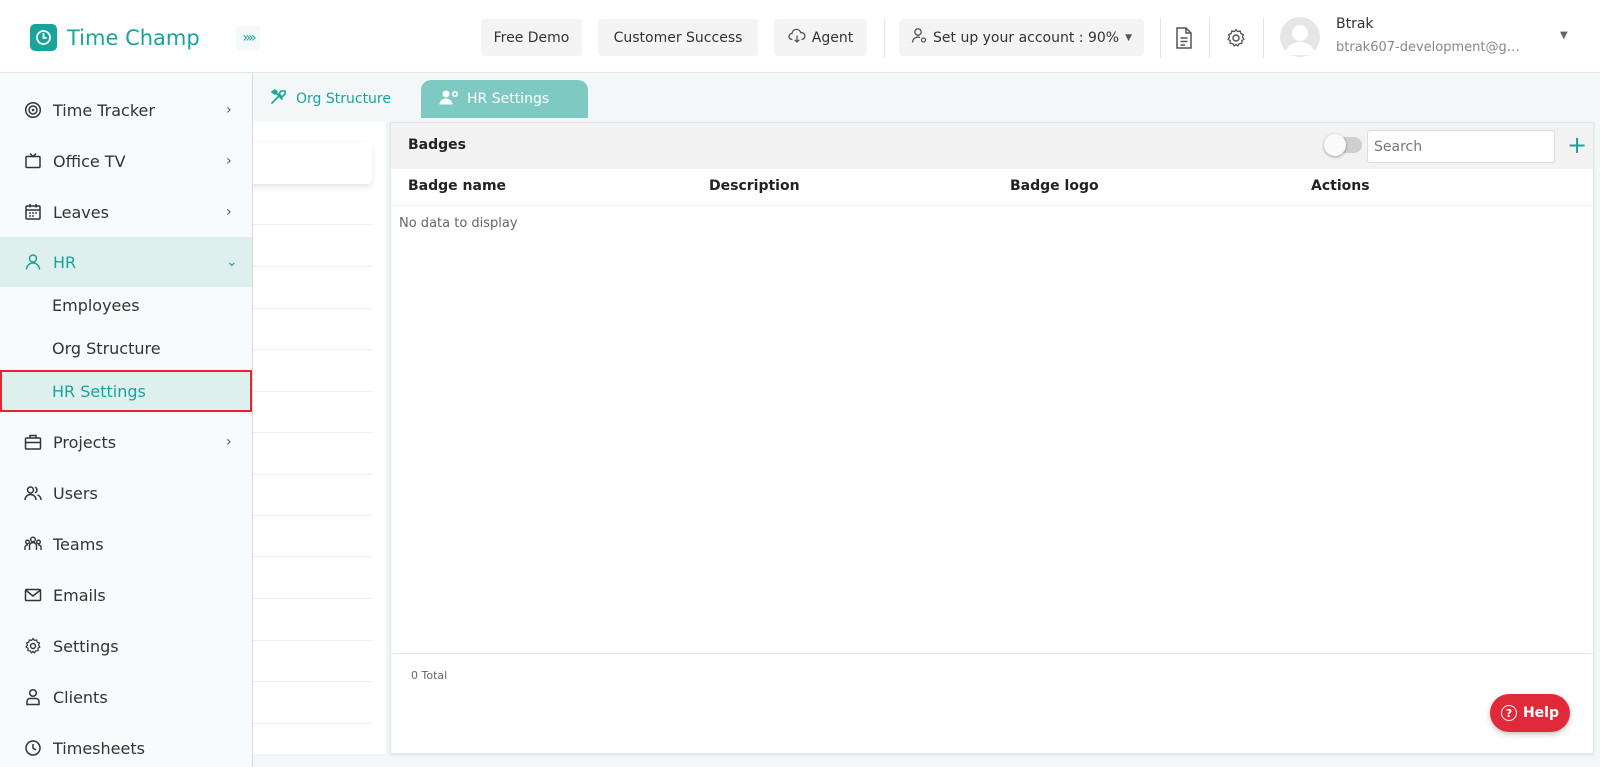 This screenshot has height=767, width=1600. I want to click on user-menu-caret-icon: ▼, so click(1564, 35).